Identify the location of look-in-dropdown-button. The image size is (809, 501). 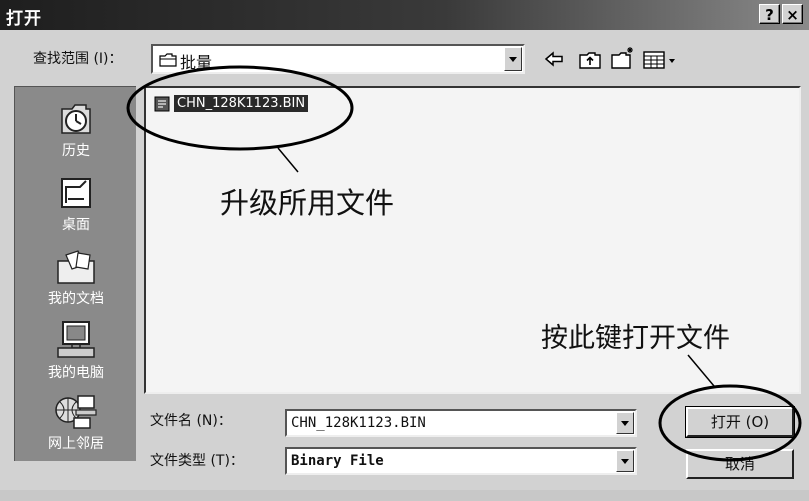
(513, 59).